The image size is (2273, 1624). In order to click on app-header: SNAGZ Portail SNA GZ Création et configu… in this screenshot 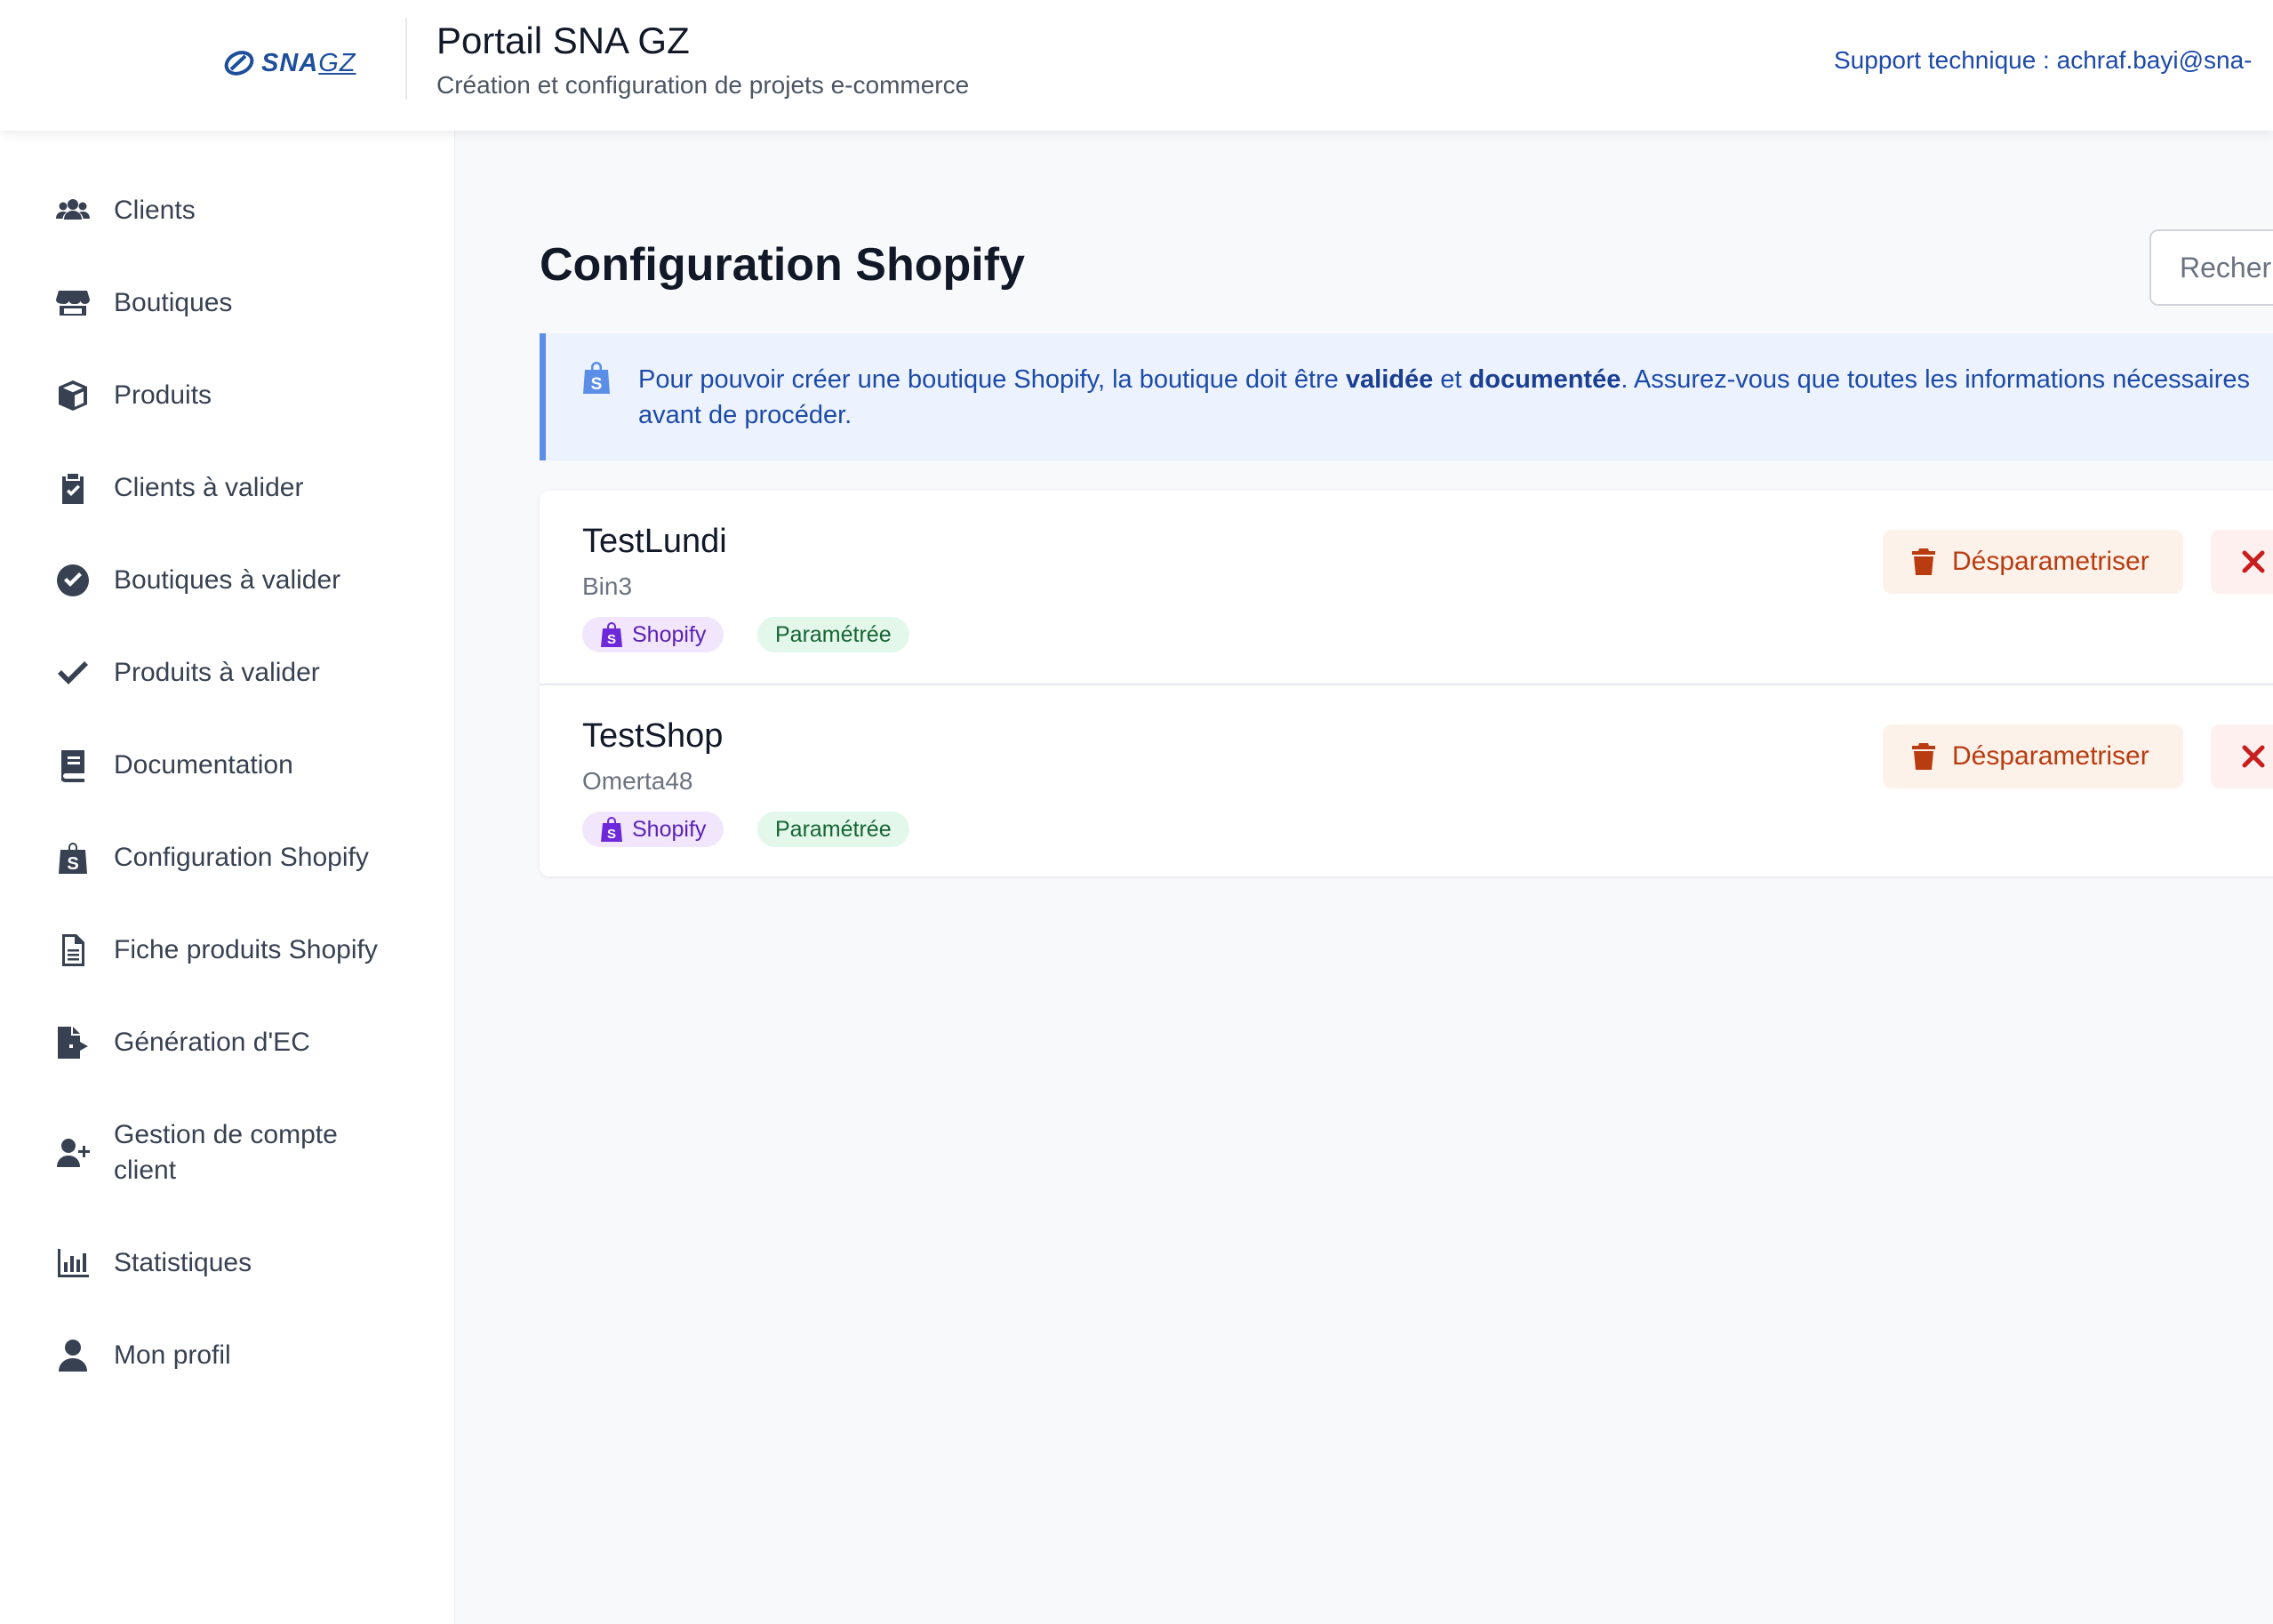, I will do `click(1136, 65)`.